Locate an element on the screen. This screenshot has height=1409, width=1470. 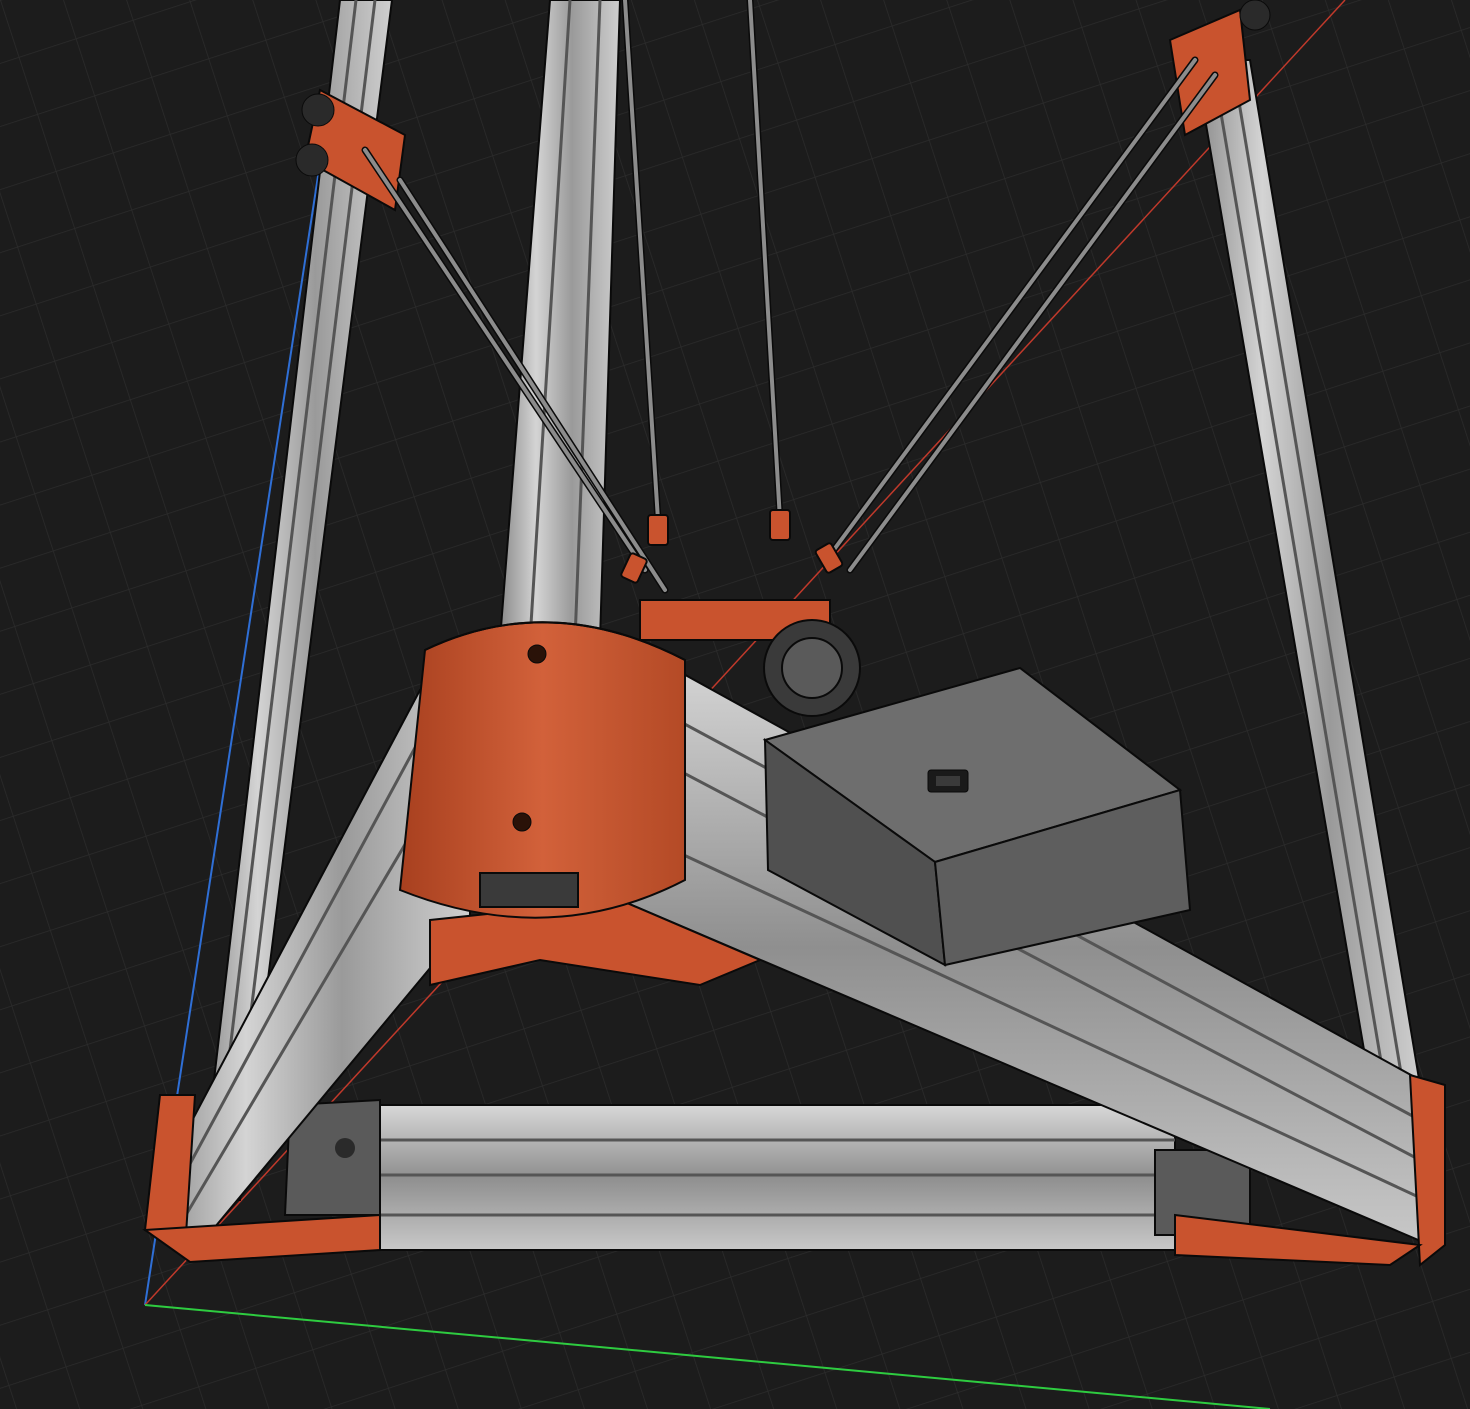
cylindrical-mount is located at coordinates (542, 770).